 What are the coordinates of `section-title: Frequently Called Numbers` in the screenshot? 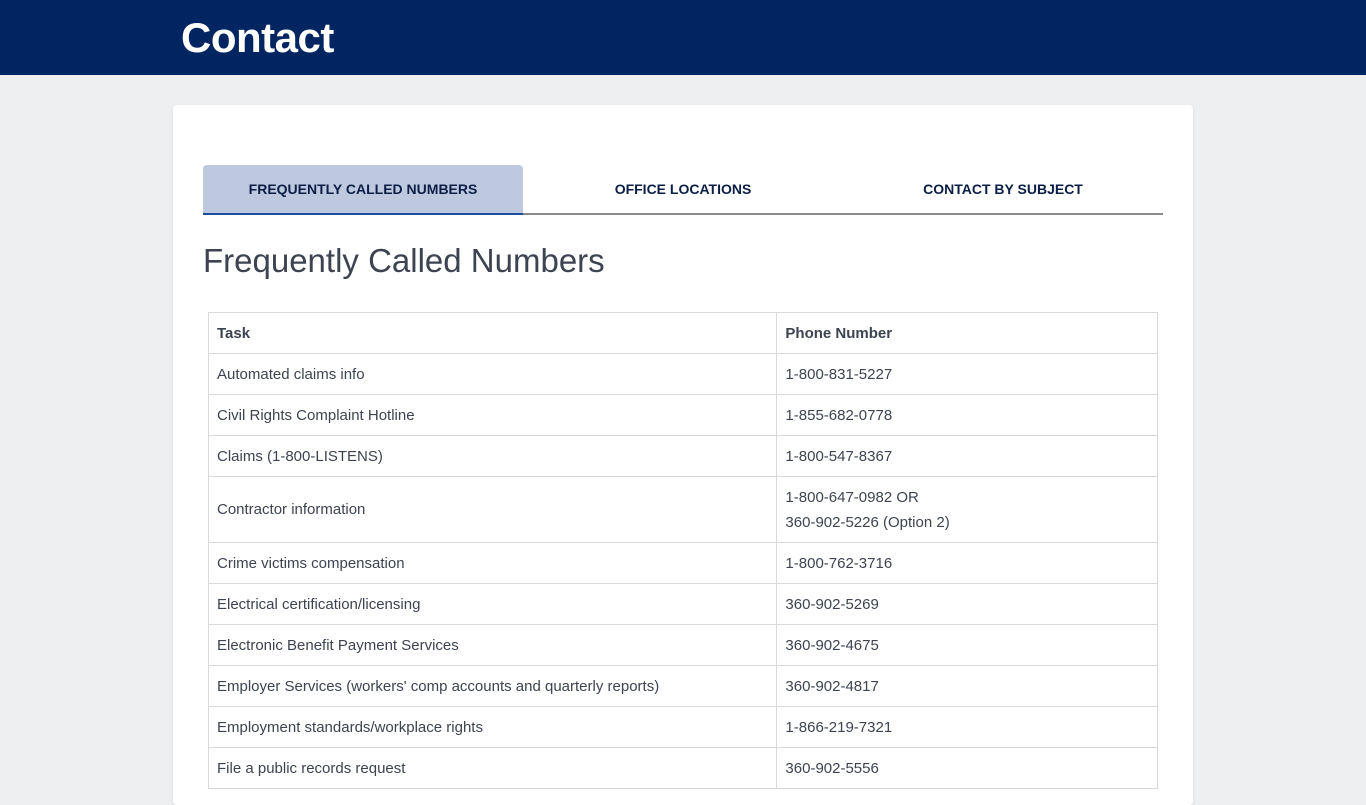 It's located at (404, 260).